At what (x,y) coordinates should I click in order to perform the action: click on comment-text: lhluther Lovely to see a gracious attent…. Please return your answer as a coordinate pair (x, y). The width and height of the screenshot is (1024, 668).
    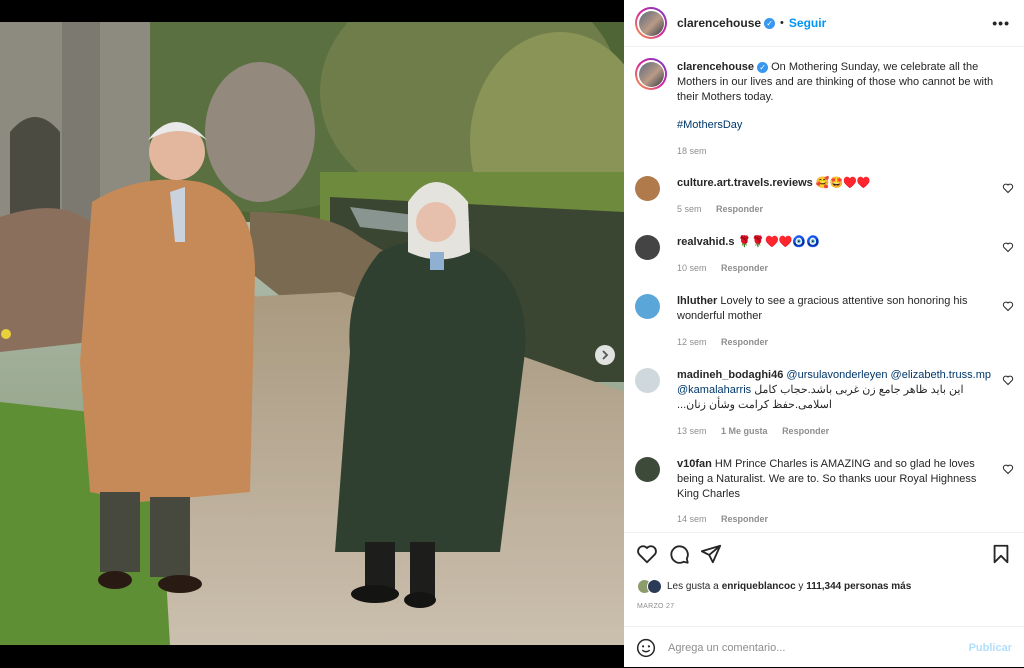
    Looking at the image, I should click on (836, 309).